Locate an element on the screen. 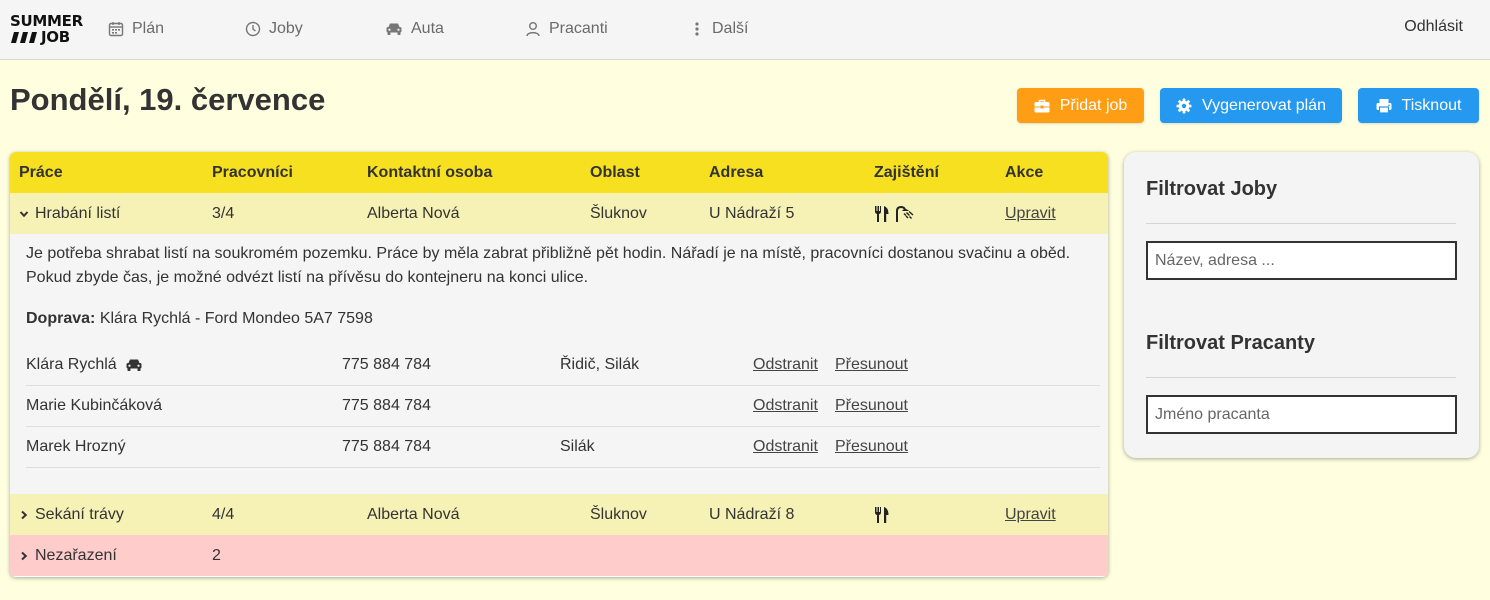 The height and width of the screenshot is (600, 1490). job-name-cell: Sekání trávy is located at coordinates (71, 514).